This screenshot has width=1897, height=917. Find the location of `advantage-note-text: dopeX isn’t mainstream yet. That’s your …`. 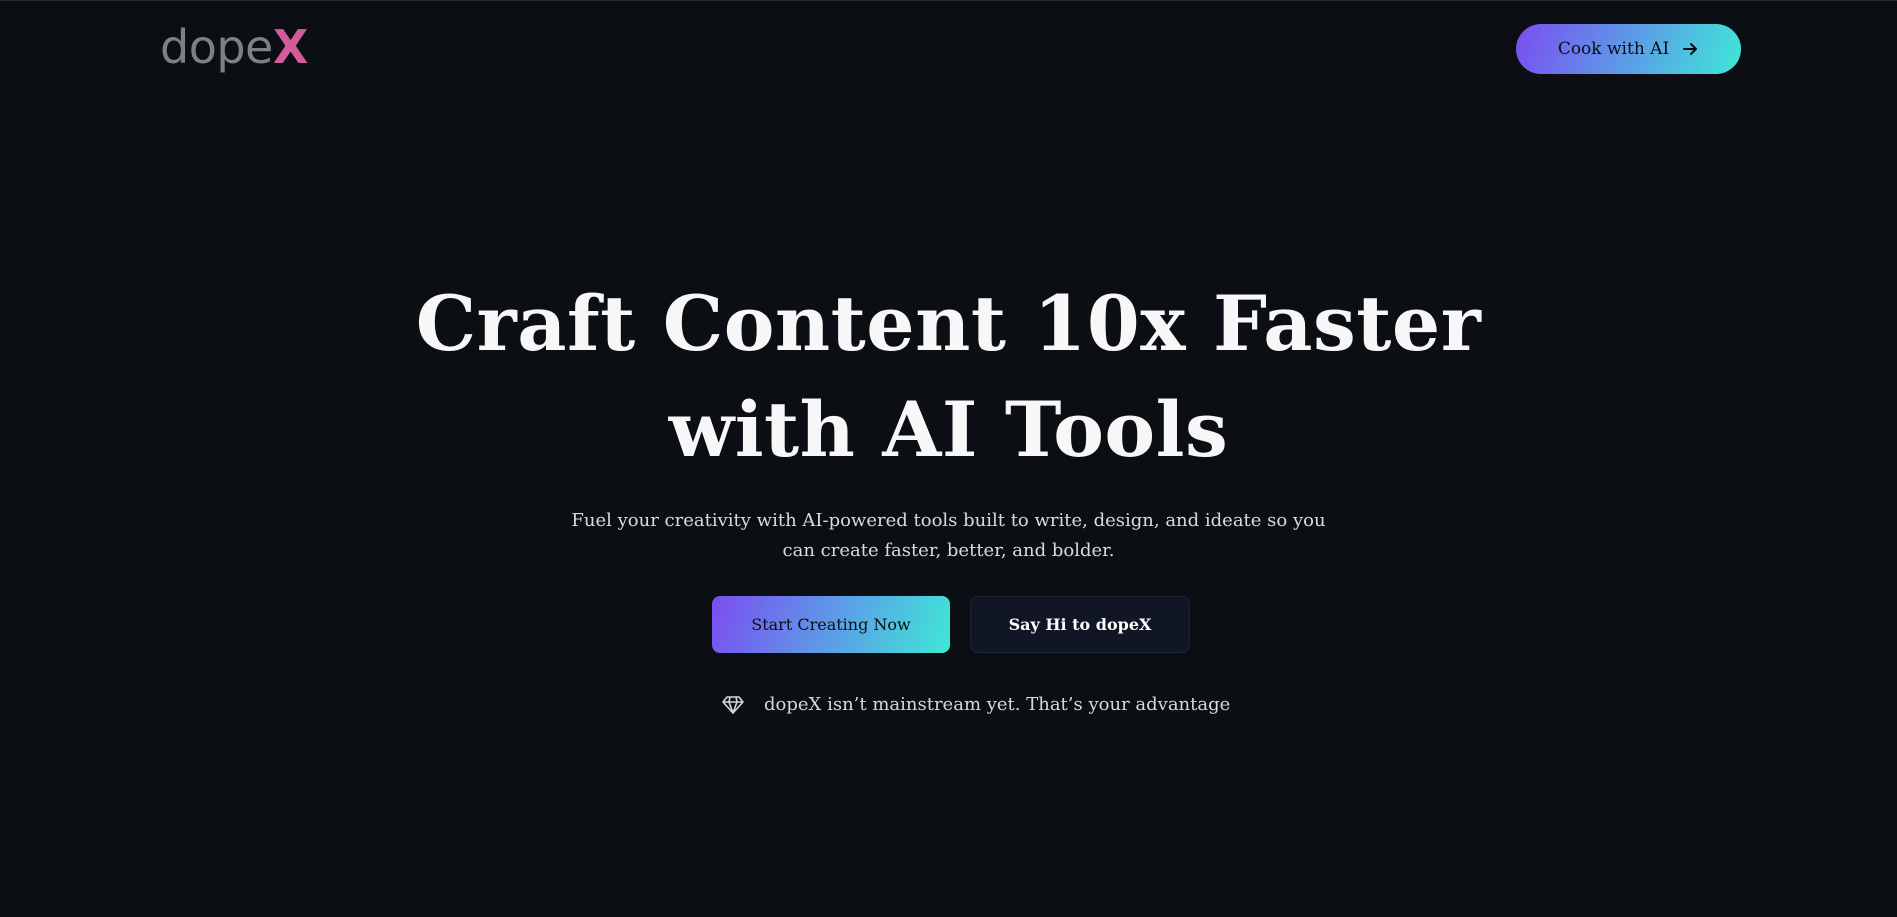

advantage-note-text: dopeX isn’t mainstream yet. That’s your … is located at coordinates (997, 704).